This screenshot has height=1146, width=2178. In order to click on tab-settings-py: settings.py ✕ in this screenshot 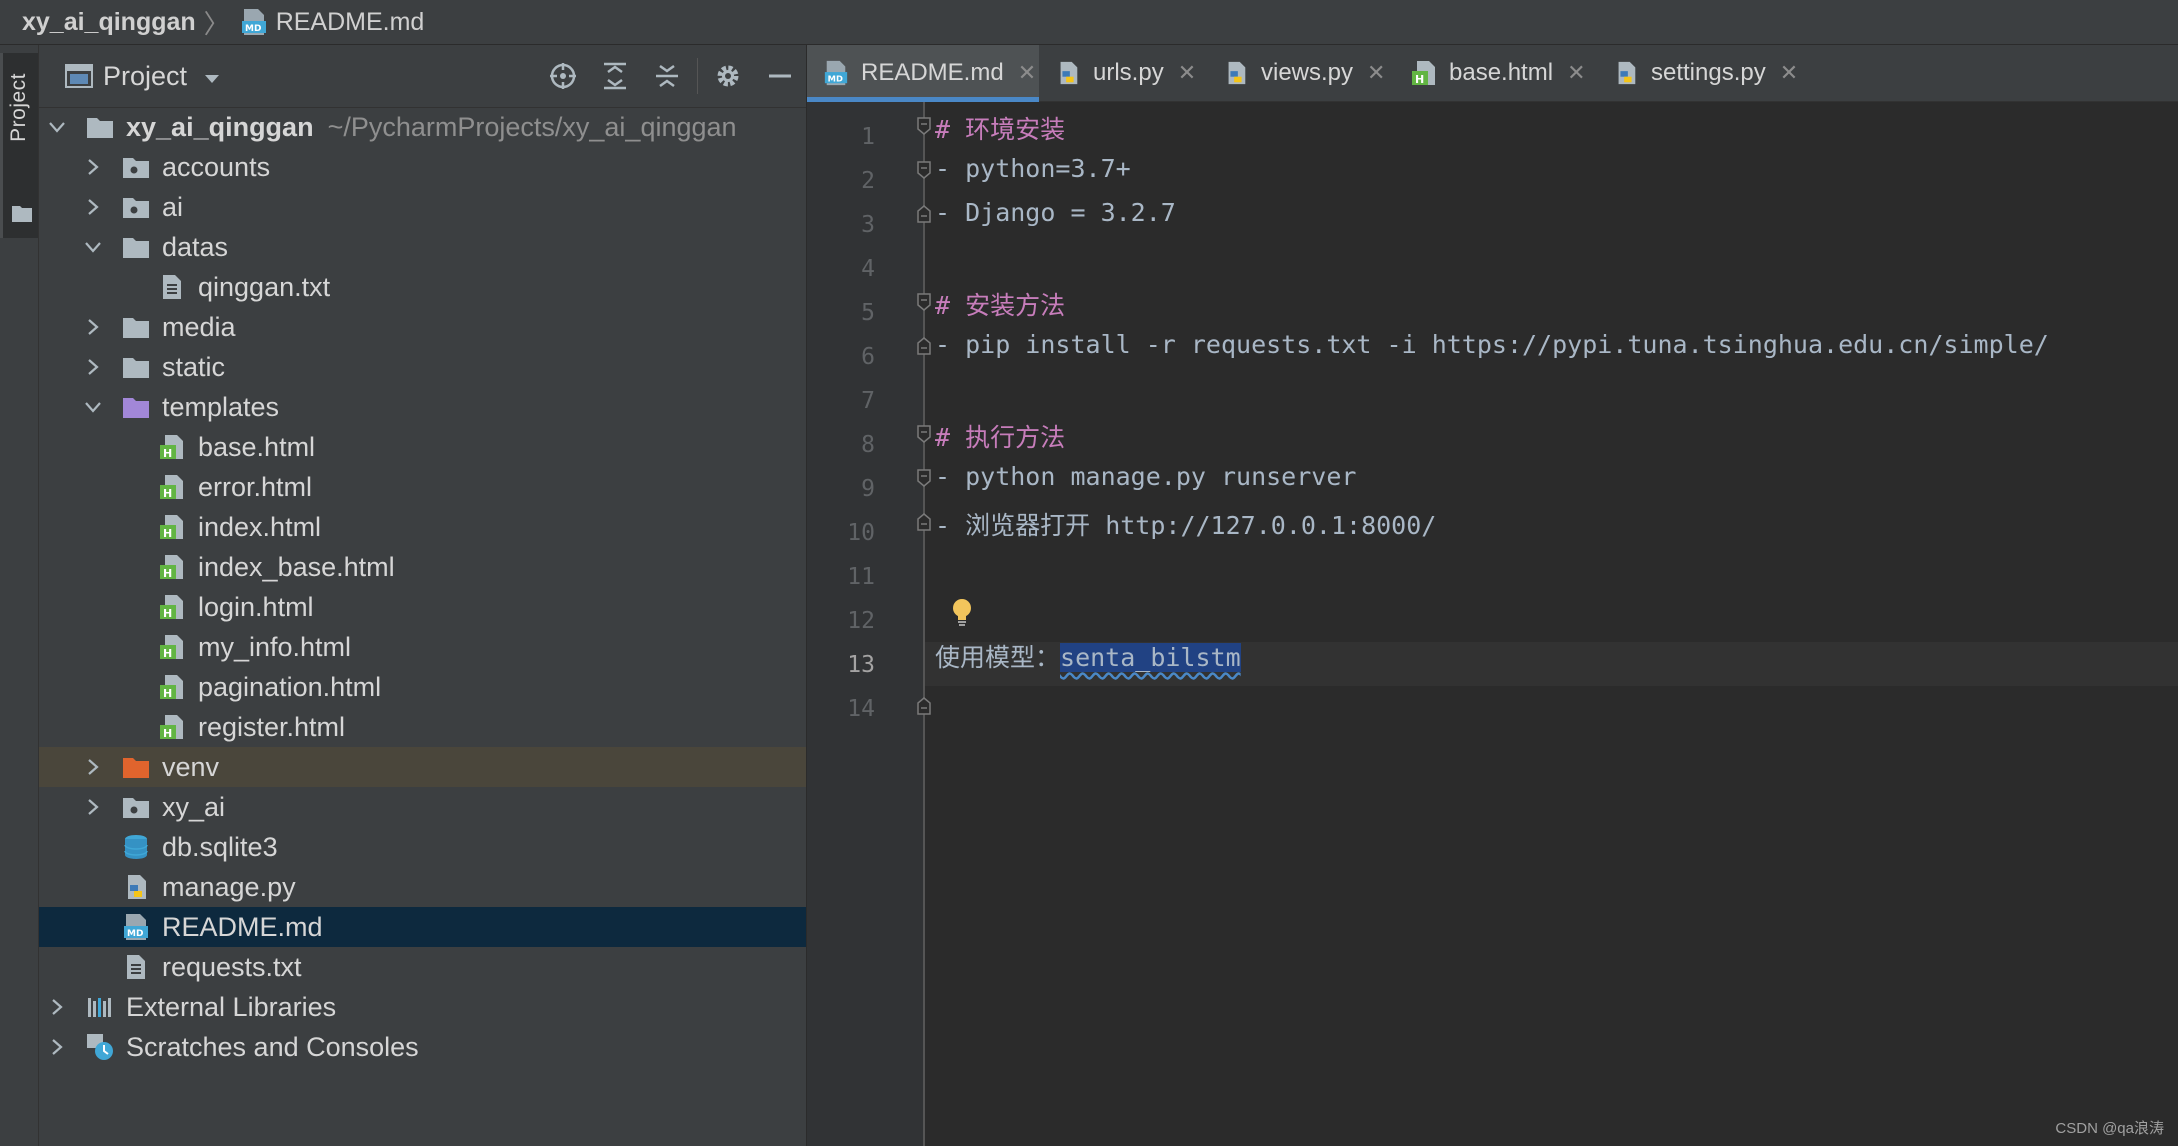, I will do `click(1697, 73)`.